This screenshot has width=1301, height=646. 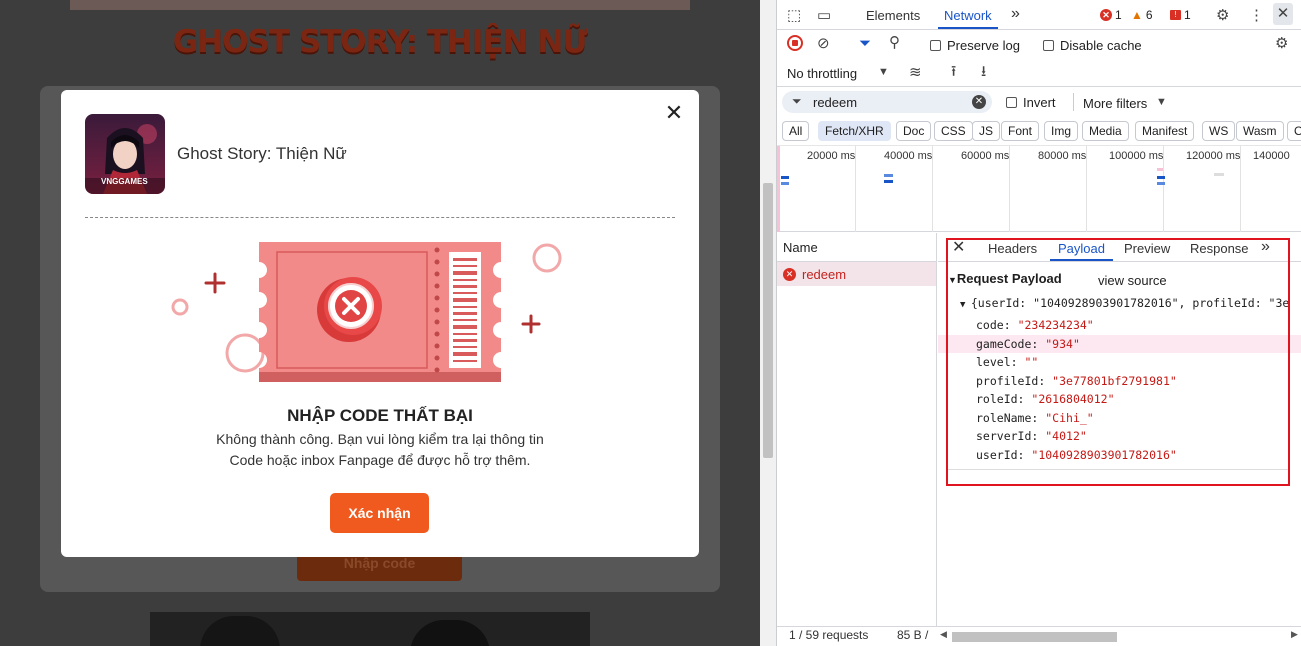 What do you see at coordinates (835, 102) in the screenshot?
I see `filter-value: redeem` at bounding box center [835, 102].